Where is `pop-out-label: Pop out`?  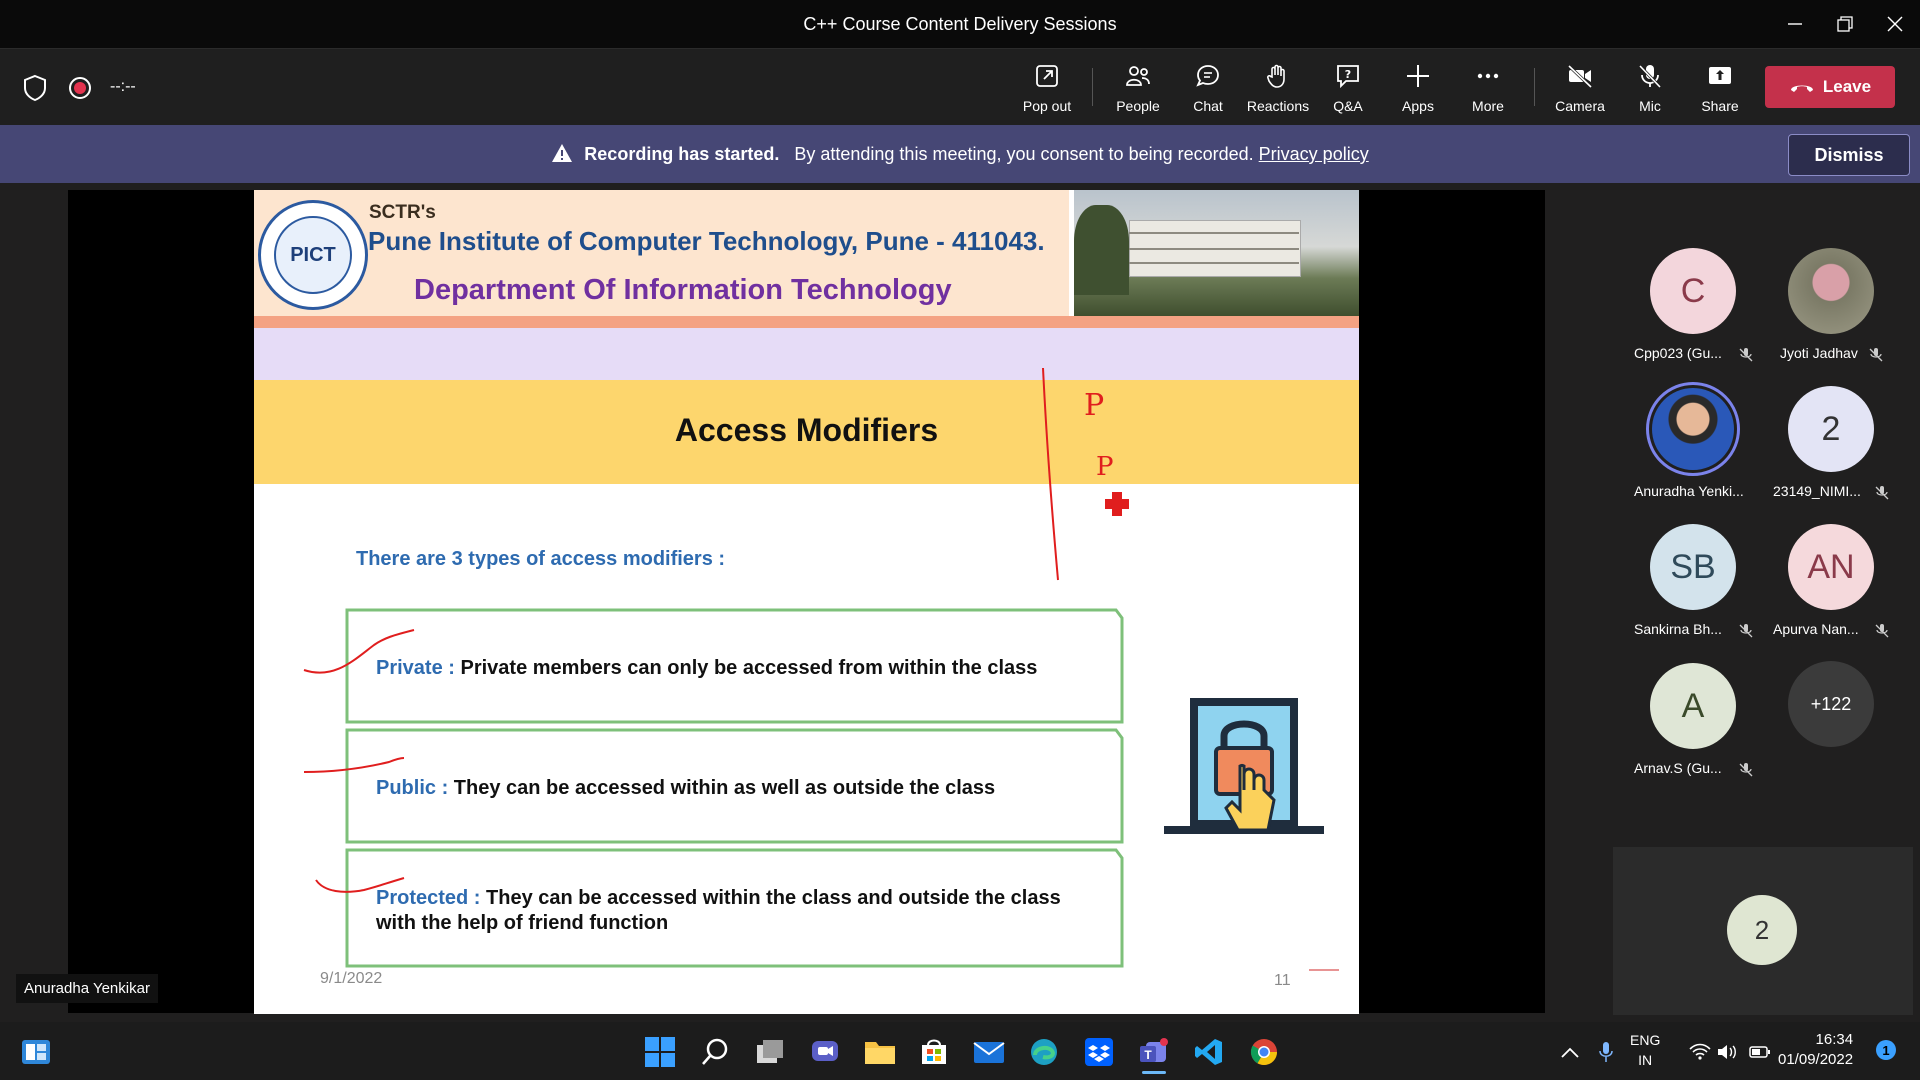
pop-out-label: Pop out is located at coordinates (1047, 106).